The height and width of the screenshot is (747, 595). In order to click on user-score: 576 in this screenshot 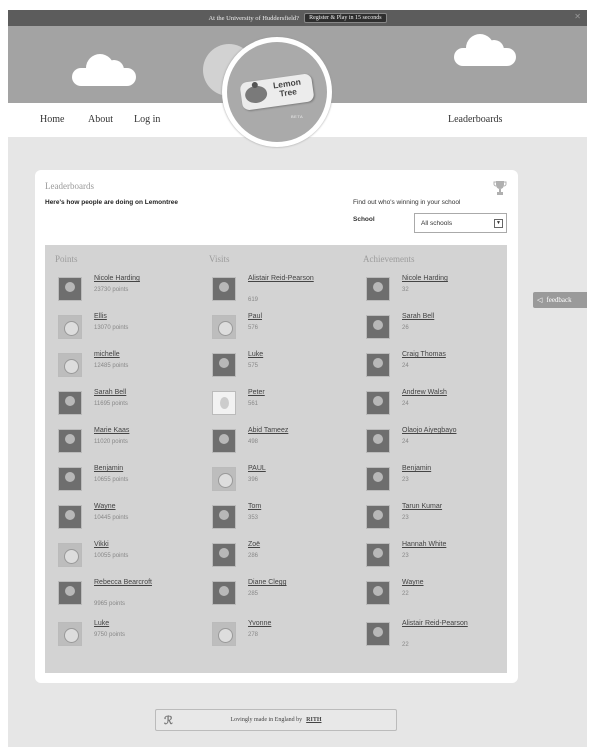, I will do `click(253, 328)`.